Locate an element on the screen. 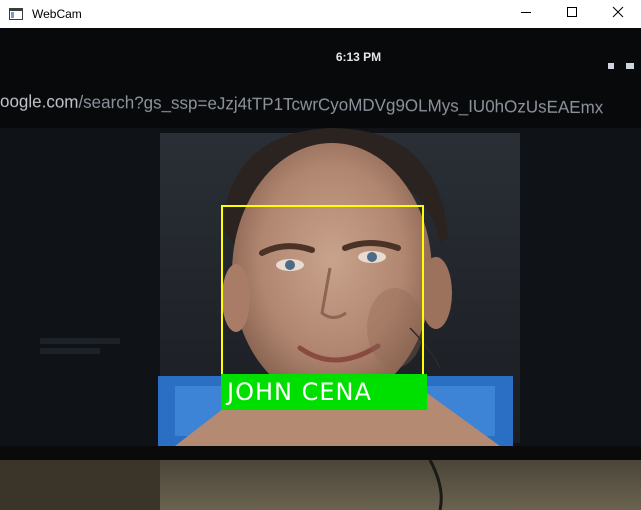  maximize-icon is located at coordinates (572, 14).